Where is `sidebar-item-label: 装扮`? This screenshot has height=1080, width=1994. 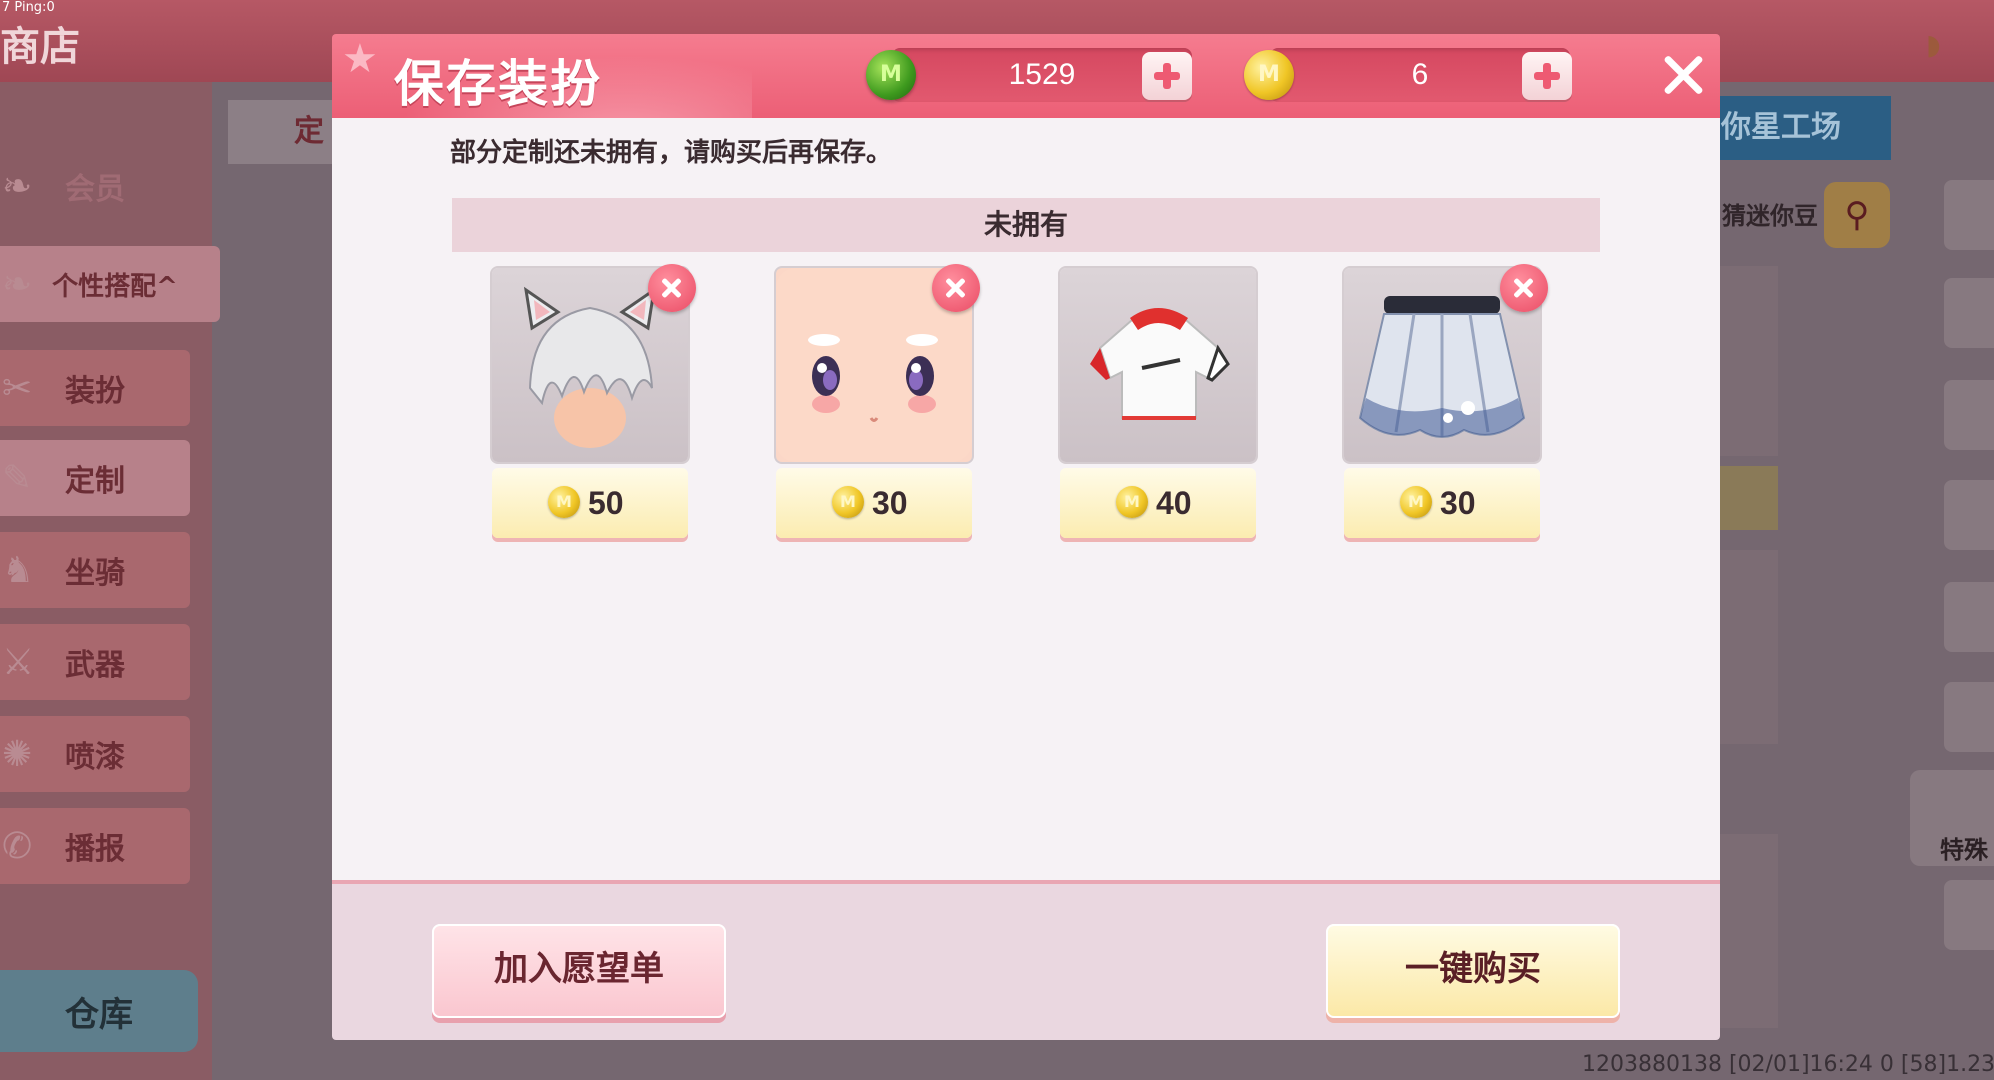 sidebar-item-label: 装扮 is located at coordinates (95, 391).